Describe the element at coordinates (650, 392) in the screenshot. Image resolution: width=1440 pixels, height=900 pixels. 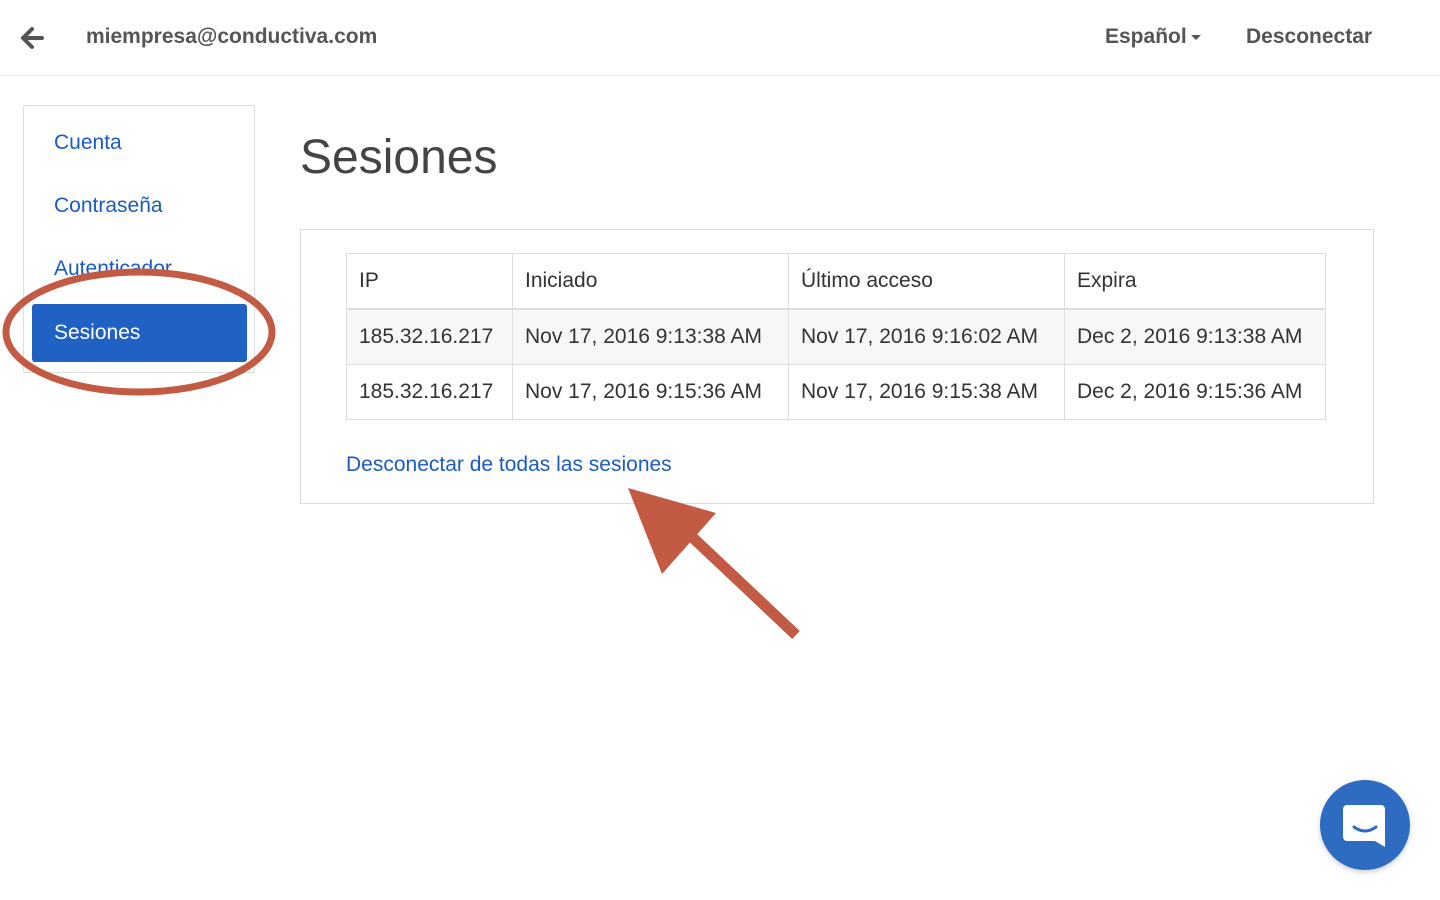
I see `cell-iniciado: Nov 17, 2016 9:15:36 AM` at that location.